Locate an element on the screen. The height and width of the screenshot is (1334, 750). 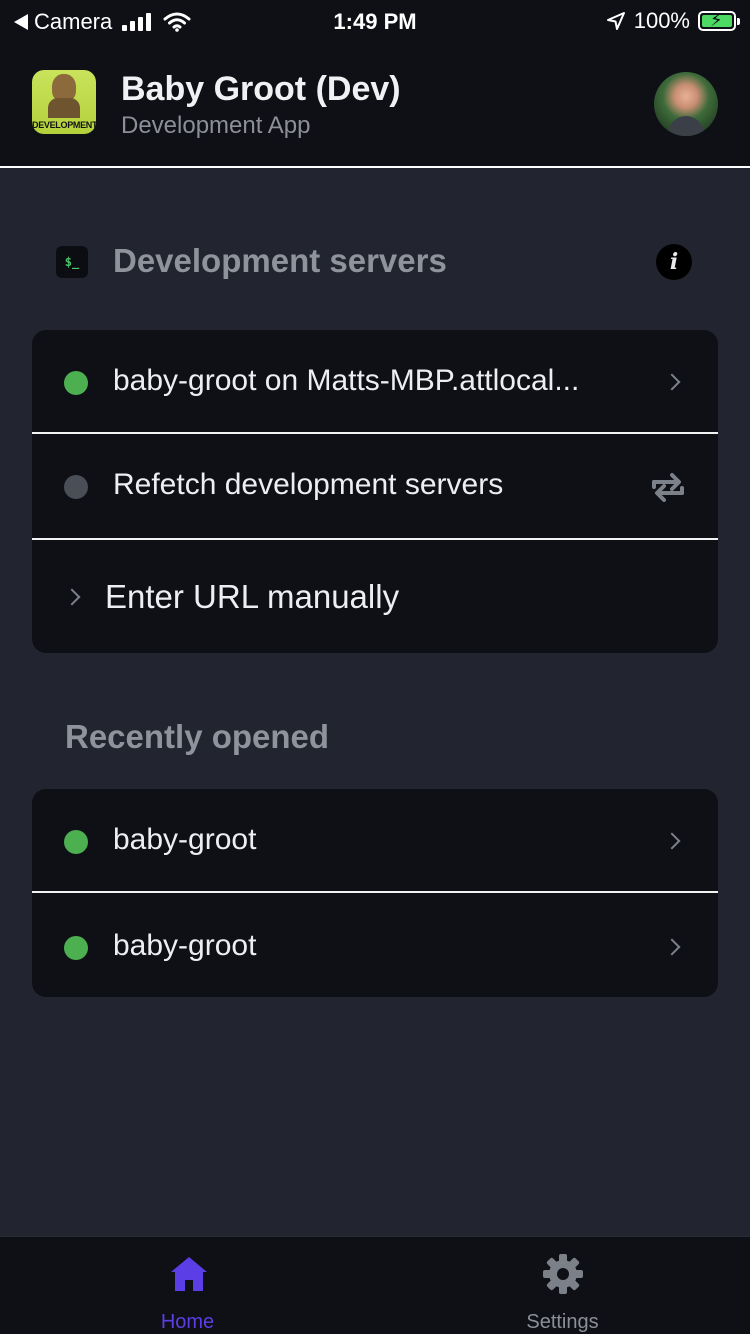
avatar is located at coordinates (686, 104).